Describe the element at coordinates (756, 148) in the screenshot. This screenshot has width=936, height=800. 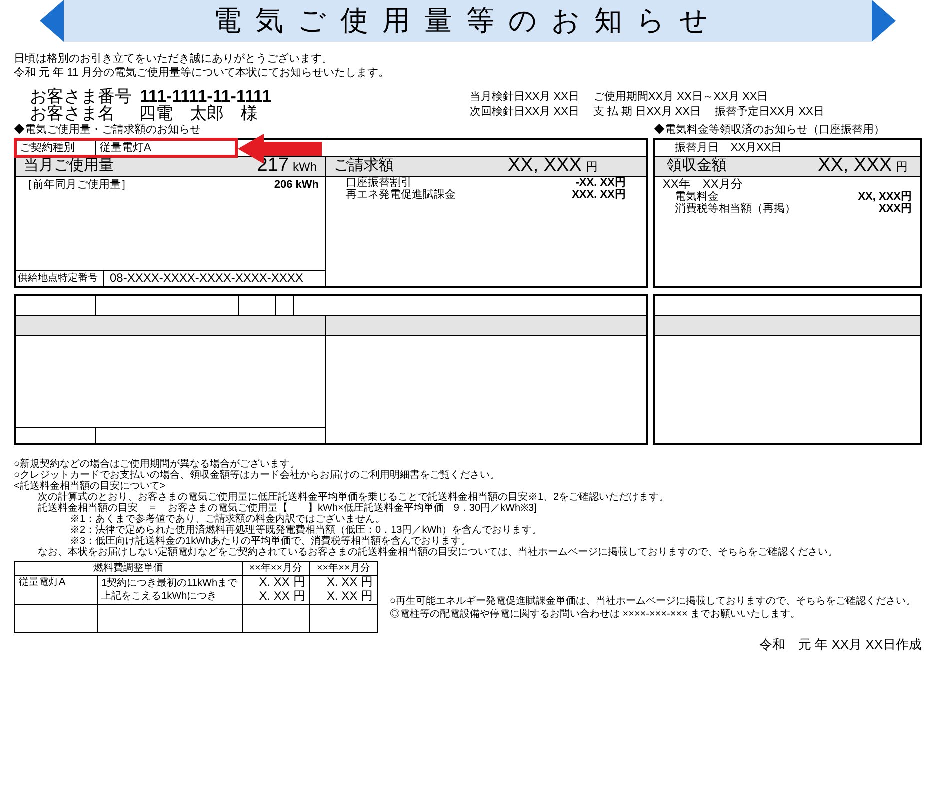
I see `transfer-date: XX月XX日` at that location.